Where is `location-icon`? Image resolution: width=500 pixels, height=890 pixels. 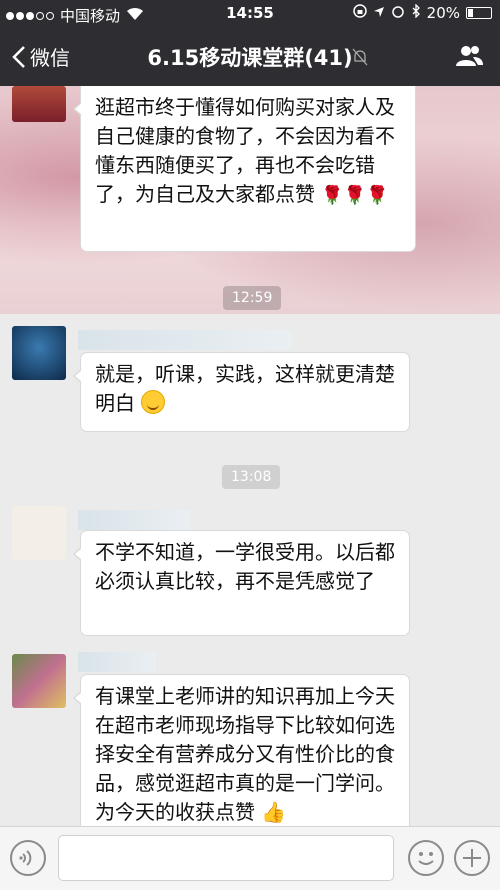 location-icon is located at coordinates (379, 13).